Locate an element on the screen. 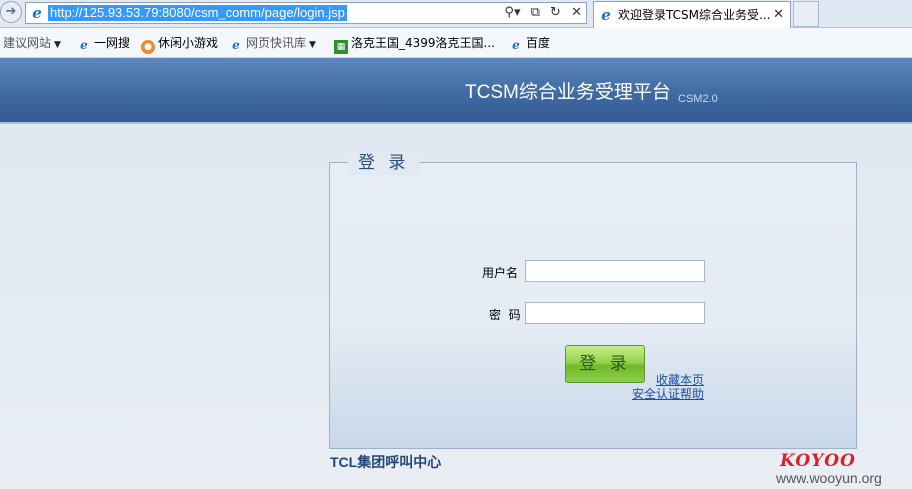  fav-casual-games: ● 休闲小游戏 is located at coordinates (180, 44).